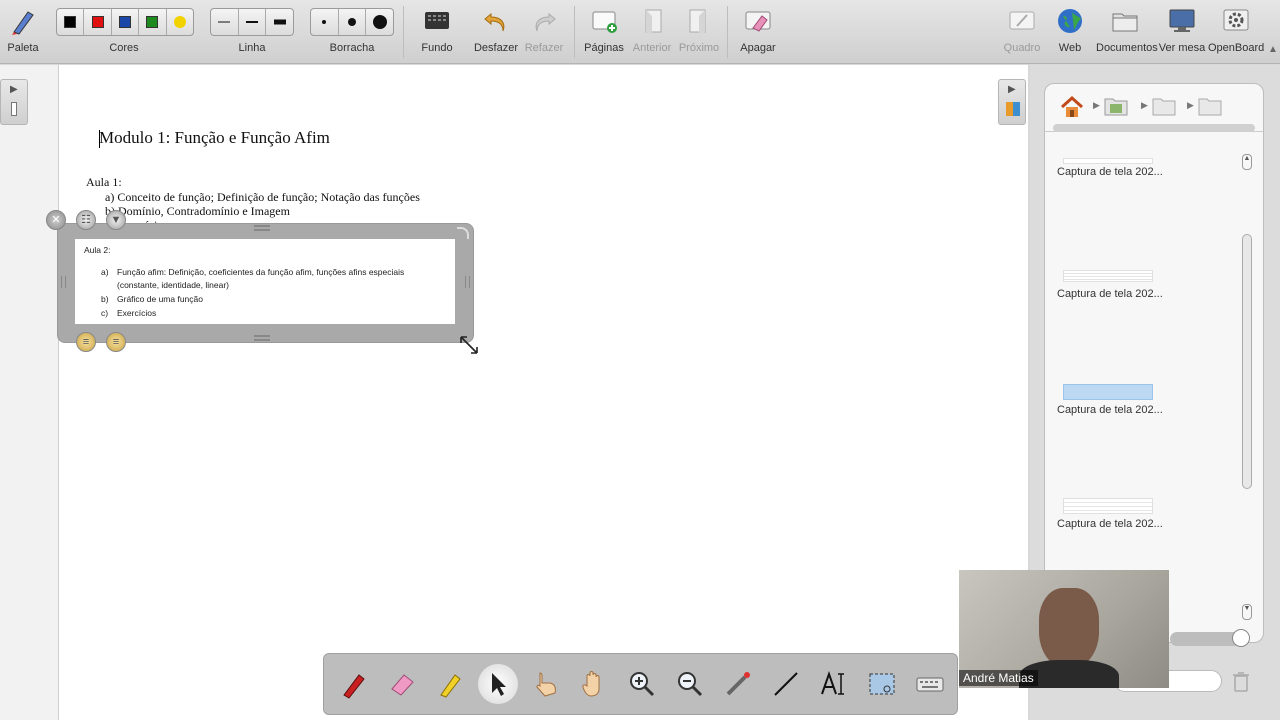  I want to click on palette-button: Paleta, so click(23, 32).